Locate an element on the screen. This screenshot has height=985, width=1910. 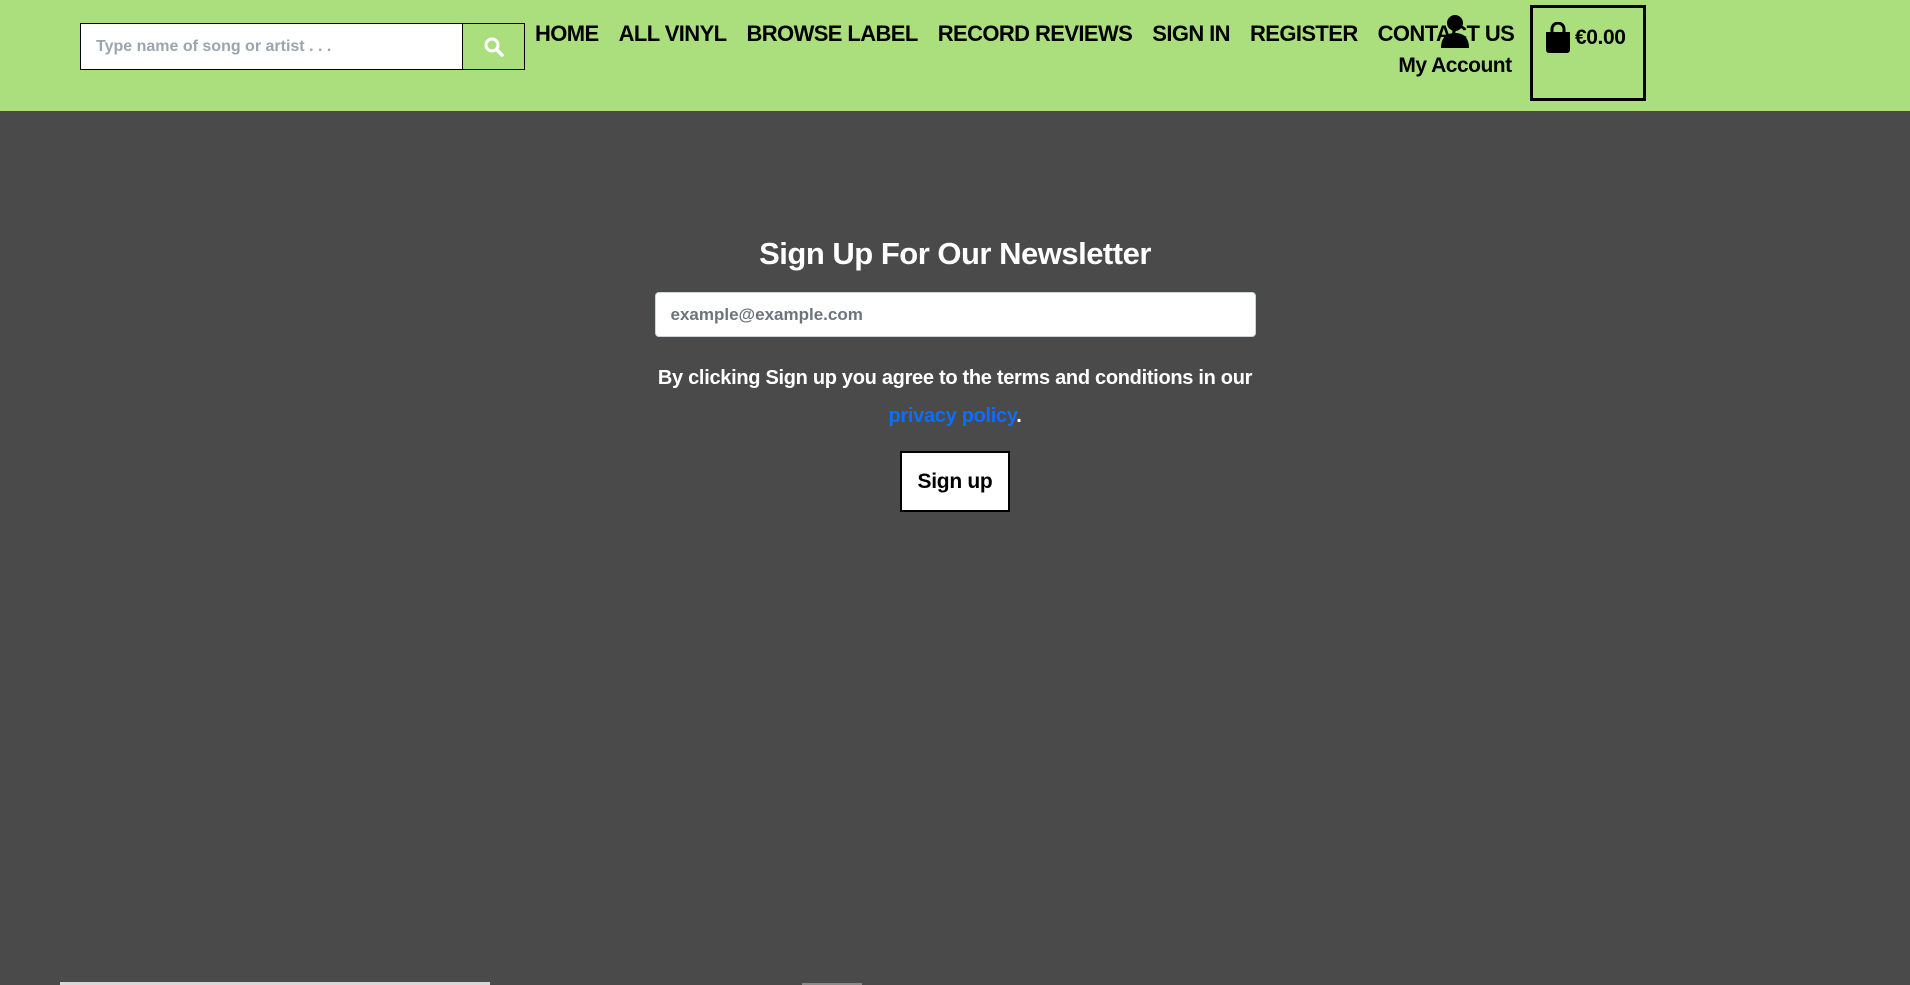
sign-up-button: Sign up is located at coordinates (955, 481).